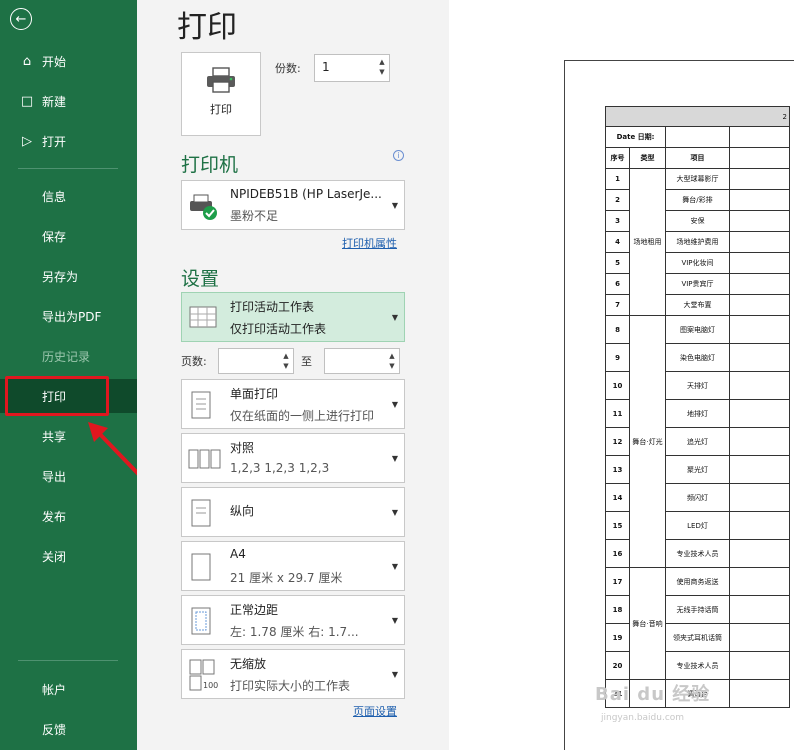 The image size is (794, 750). What do you see at coordinates (617, 525) in the screenshot?
I see `table-row: 15` at bounding box center [617, 525].